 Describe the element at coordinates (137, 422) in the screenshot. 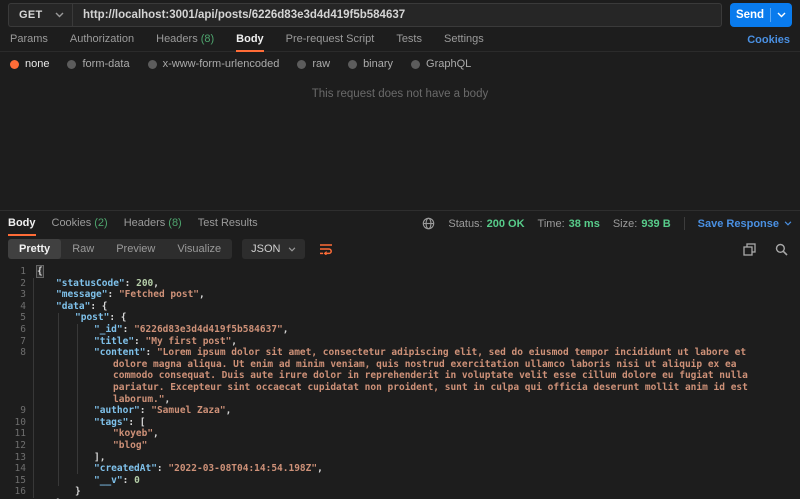

I see `code-token: : [` at that location.